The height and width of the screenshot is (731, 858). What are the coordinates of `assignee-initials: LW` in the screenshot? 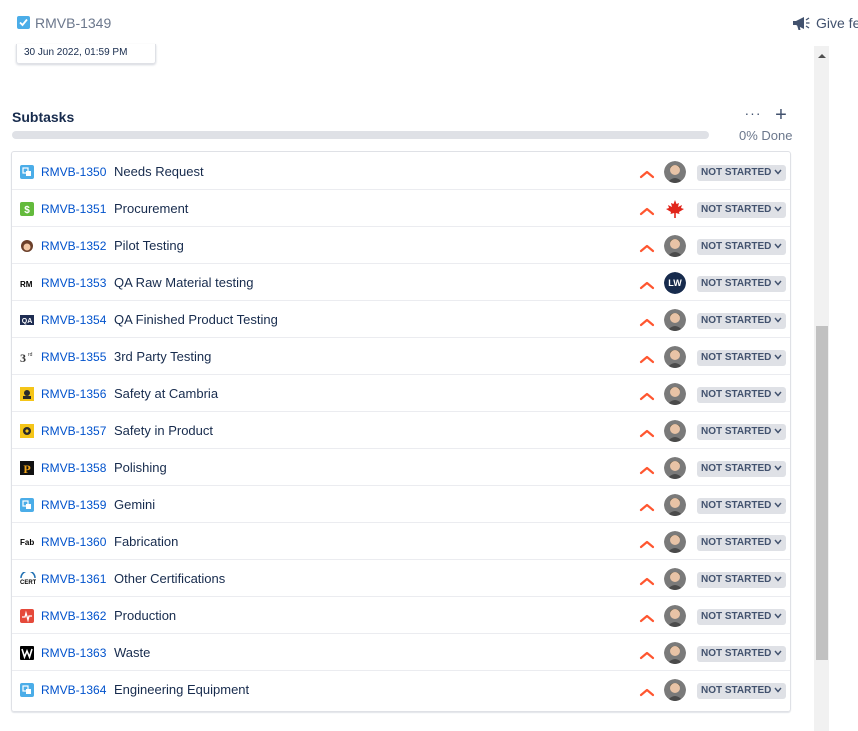 It's located at (675, 283).